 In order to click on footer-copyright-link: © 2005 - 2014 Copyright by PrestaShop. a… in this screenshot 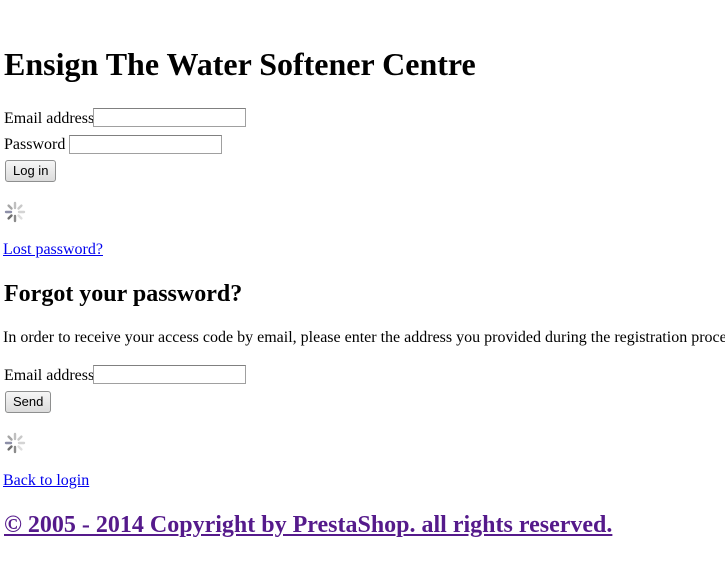, I will do `click(308, 525)`.